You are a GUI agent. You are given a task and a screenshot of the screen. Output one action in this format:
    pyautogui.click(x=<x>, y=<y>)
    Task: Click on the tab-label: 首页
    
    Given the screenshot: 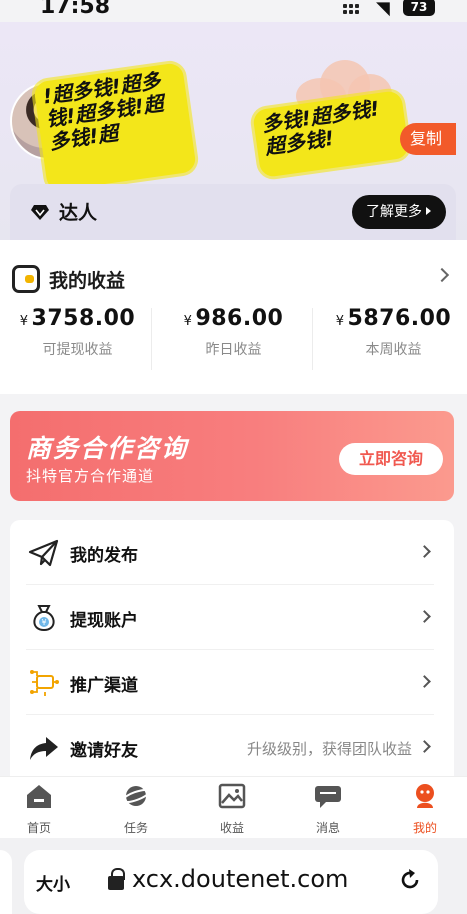 What is the action you would take?
    pyautogui.click(x=38, y=828)
    